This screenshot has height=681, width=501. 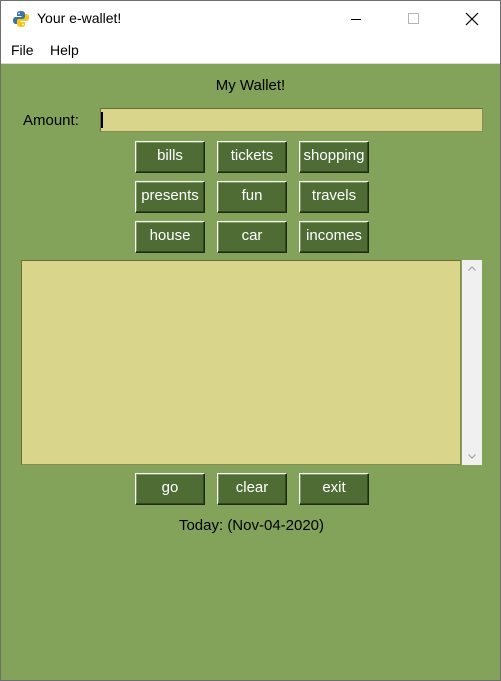 What do you see at coordinates (170, 237) in the screenshot?
I see `house-button: house` at bounding box center [170, 237].